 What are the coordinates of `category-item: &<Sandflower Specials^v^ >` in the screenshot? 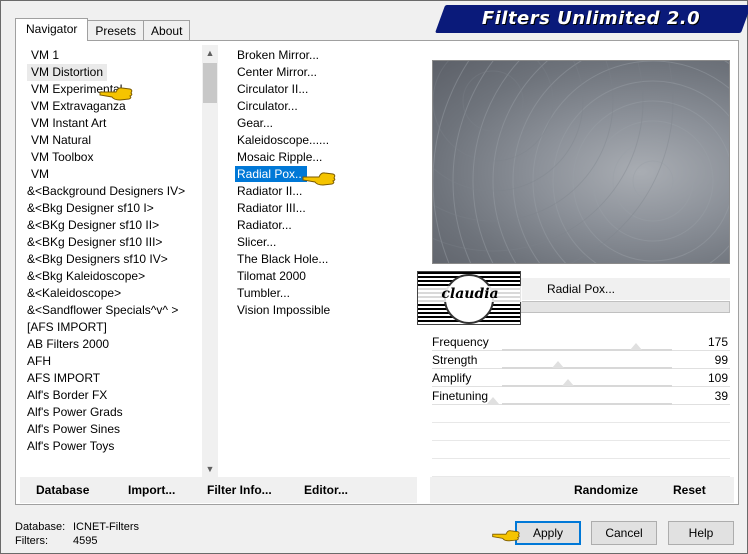 It's located at (121, 310).